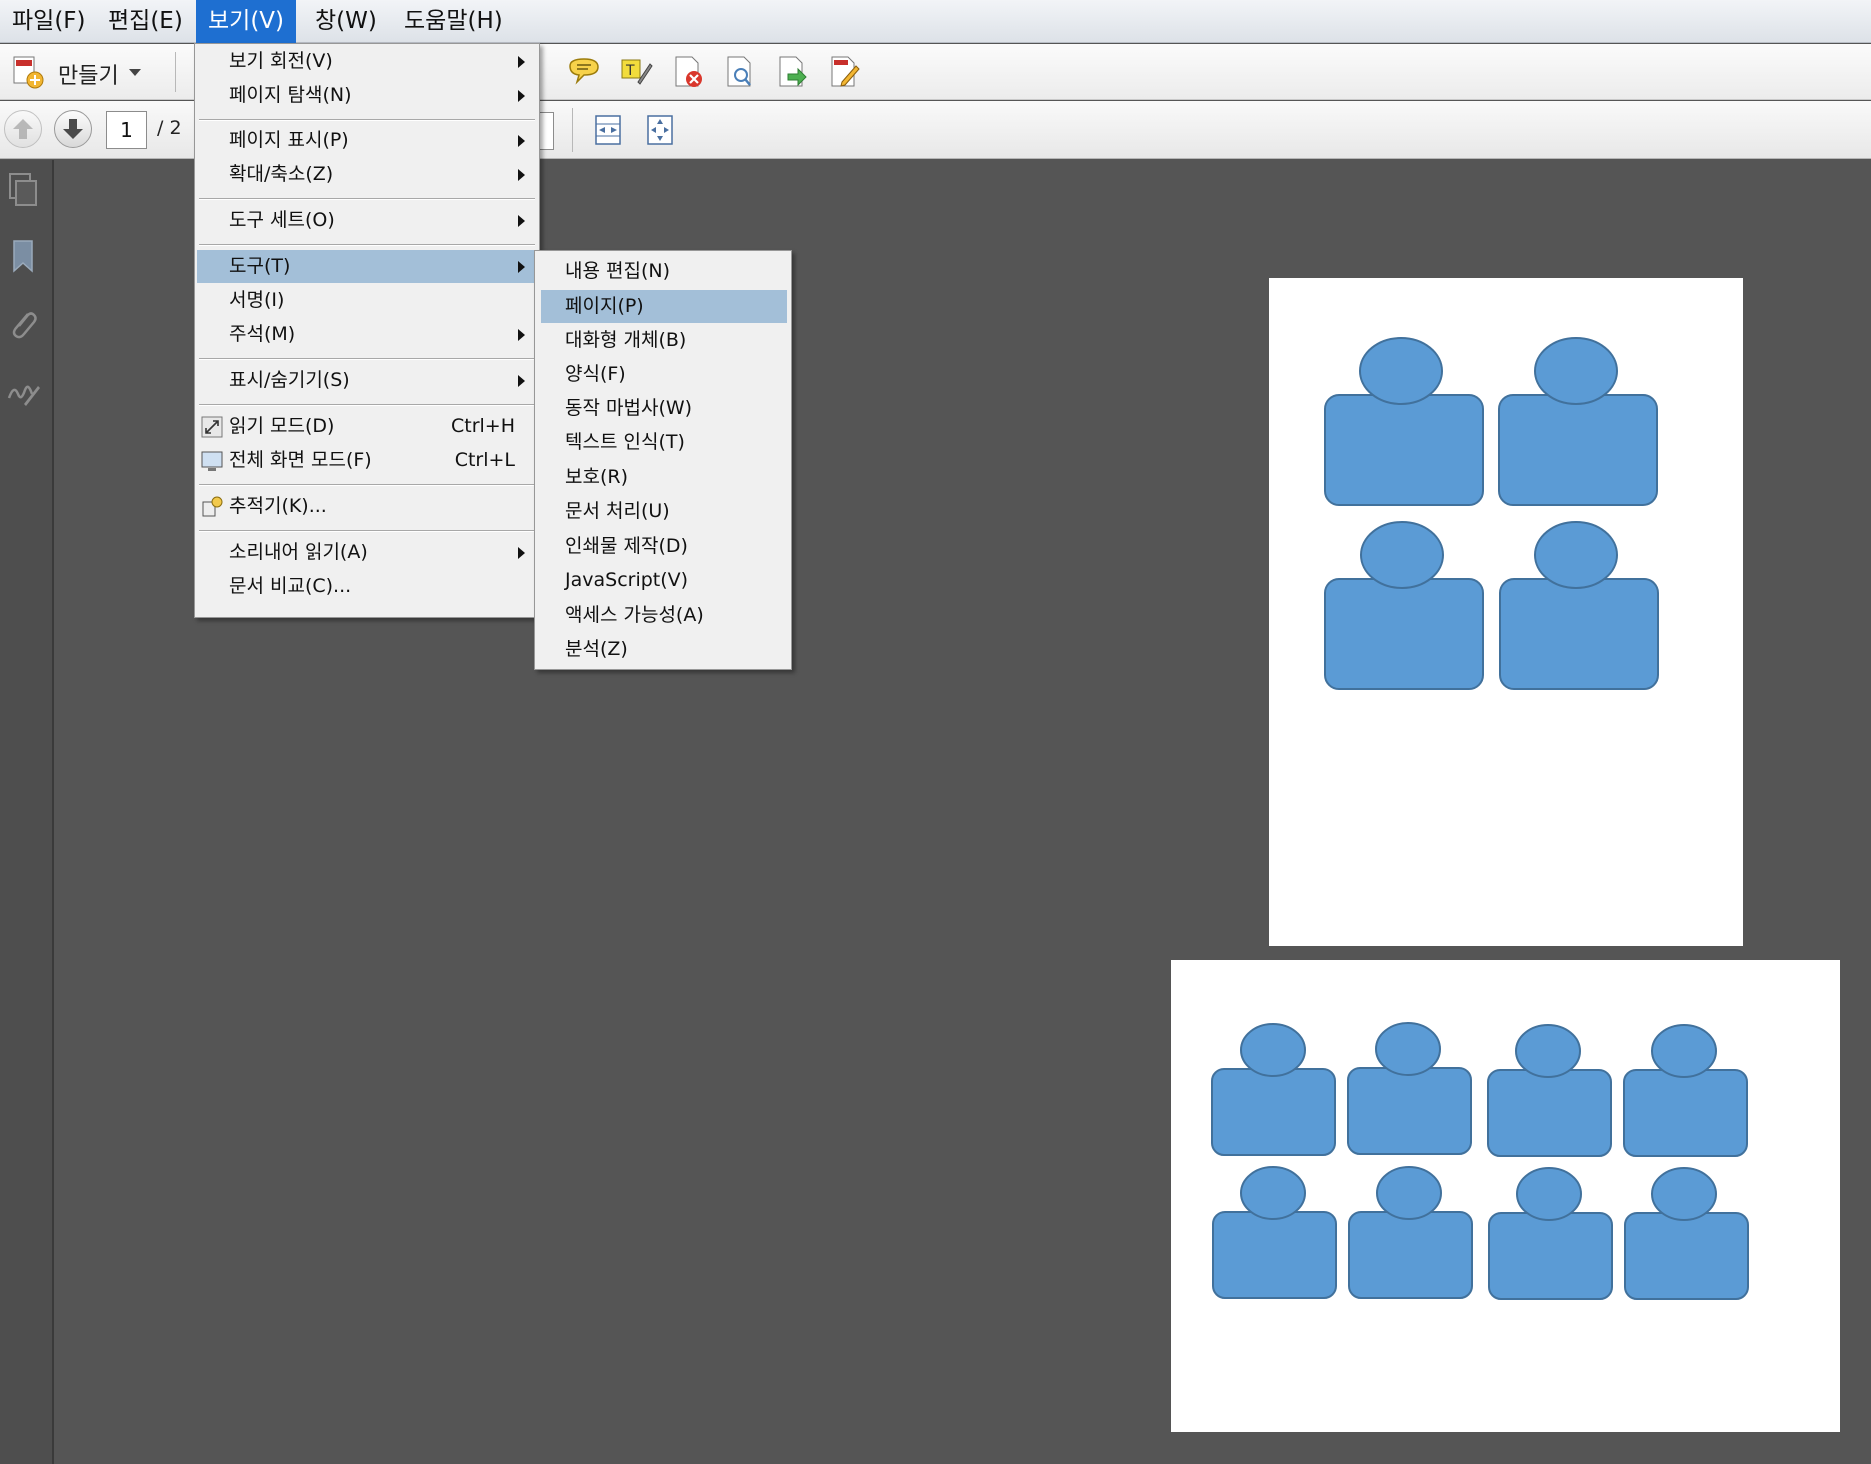  Describe the element at coordinates (663, 615) in the screenshot. I see `submenu-item-accessibility: 액세스 가능성(A)` at that location.